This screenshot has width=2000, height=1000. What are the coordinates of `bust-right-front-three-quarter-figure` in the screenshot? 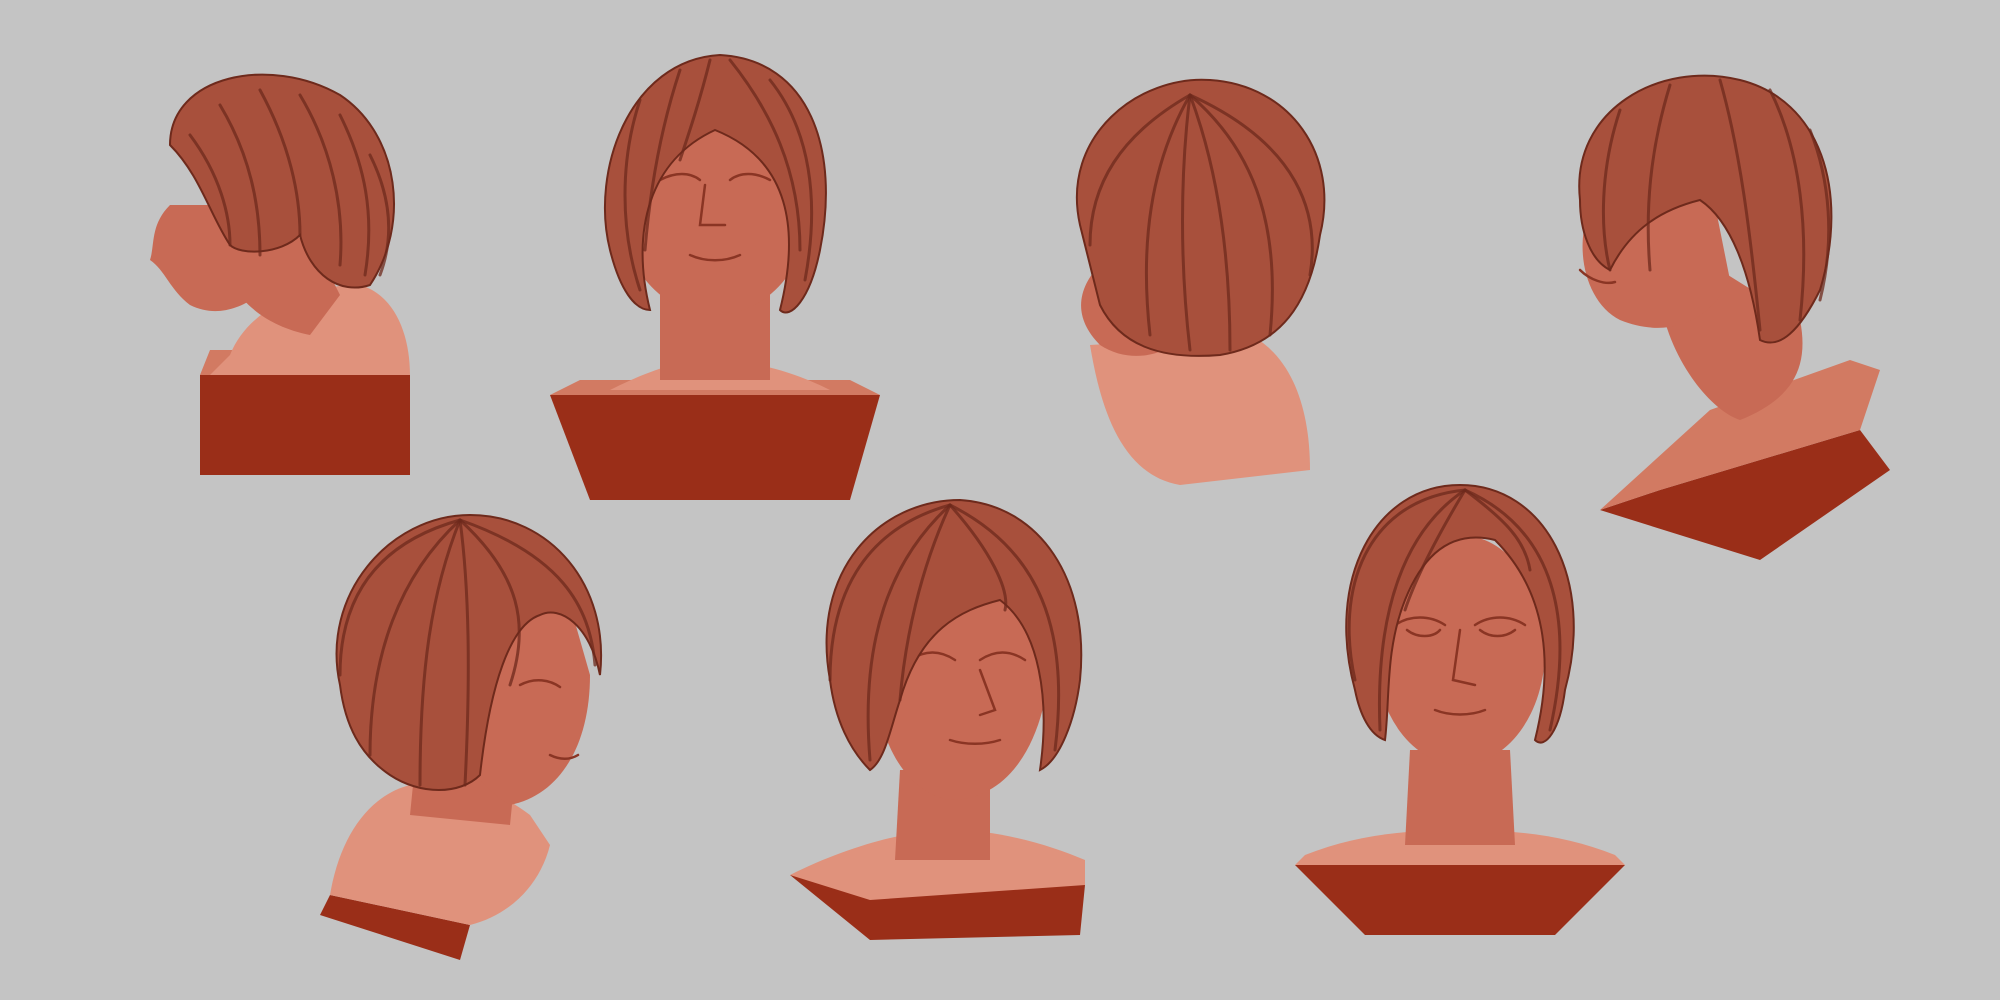 It's located at (937, 719).